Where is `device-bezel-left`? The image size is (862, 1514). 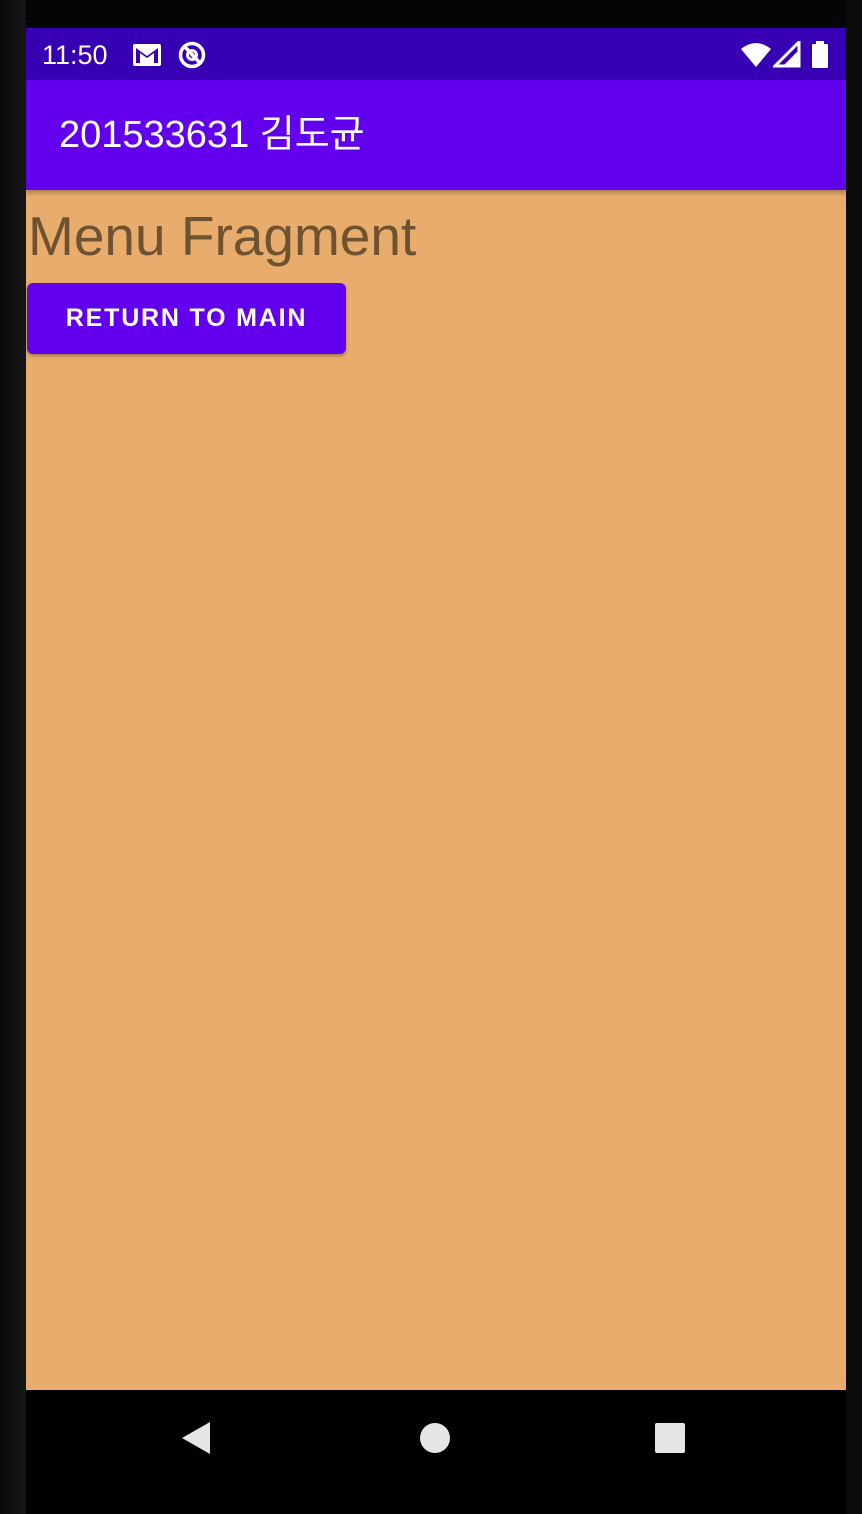
device-bezel-left is located at coordinates (13, 757).